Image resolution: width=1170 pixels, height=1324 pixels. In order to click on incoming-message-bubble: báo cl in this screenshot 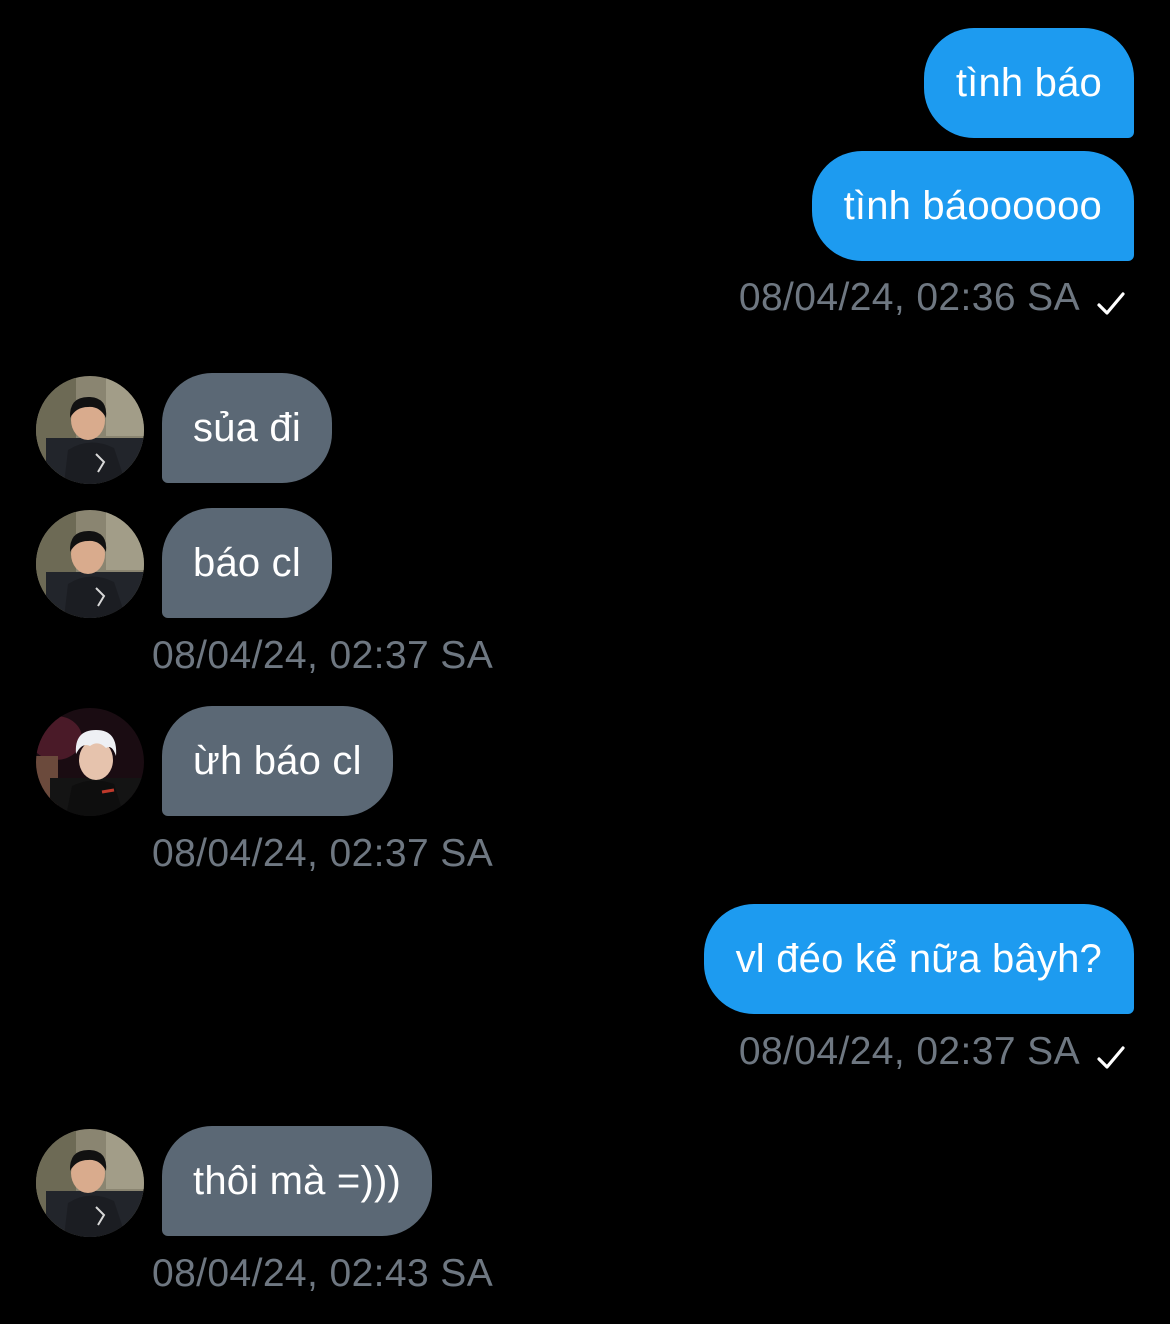, I will do `click(247, 563)`.